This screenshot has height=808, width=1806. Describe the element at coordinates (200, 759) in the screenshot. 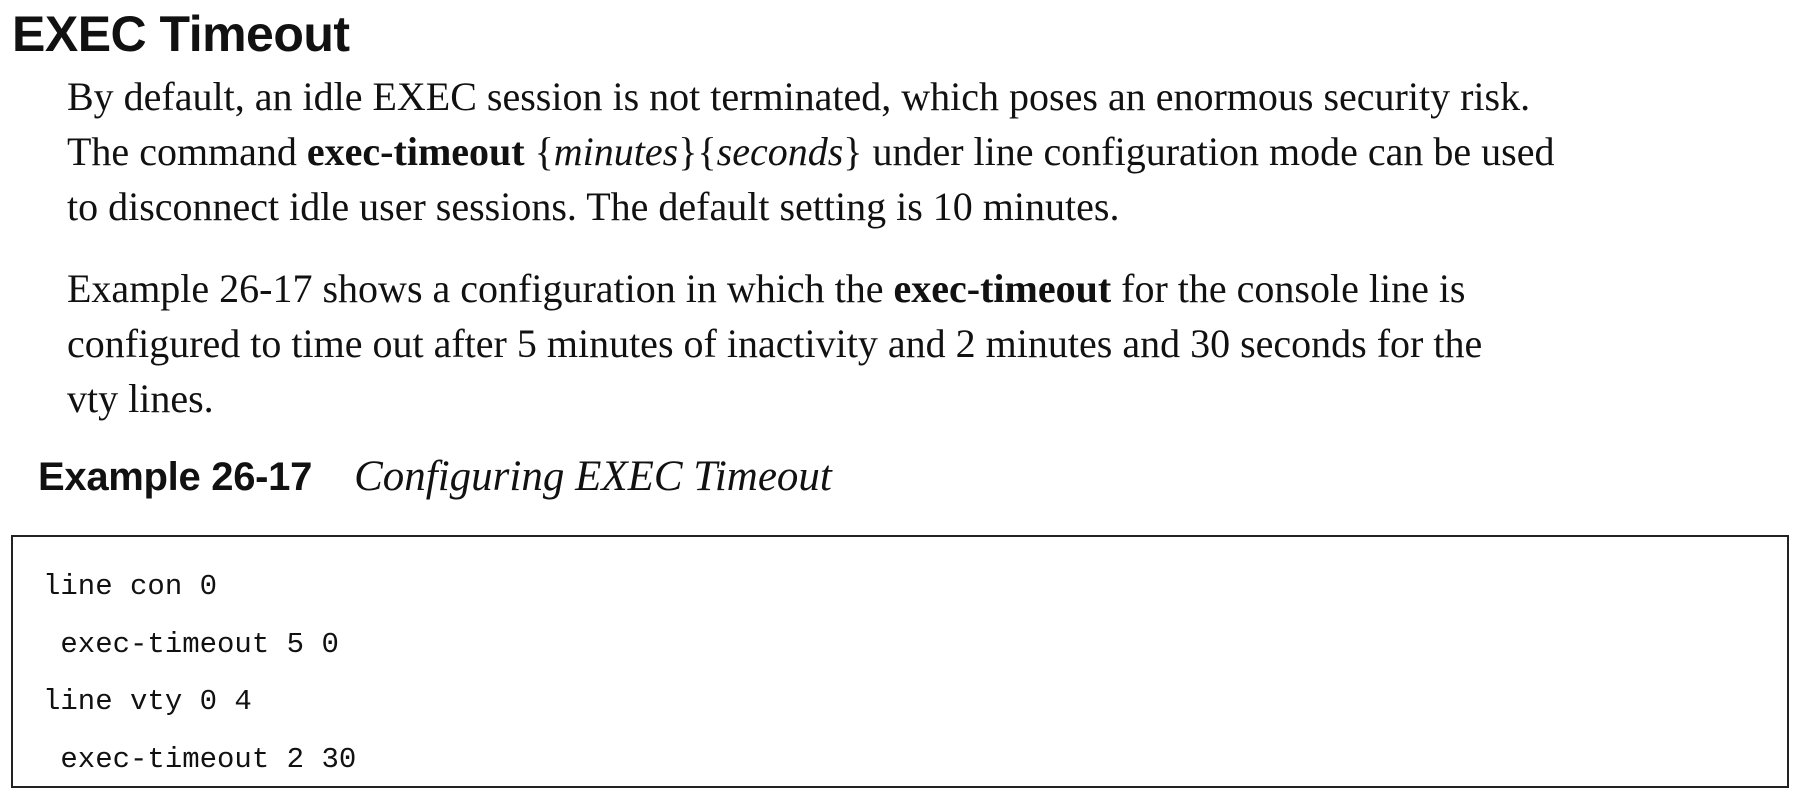

I see `code-line: exec-timeout 2 30` at that location.